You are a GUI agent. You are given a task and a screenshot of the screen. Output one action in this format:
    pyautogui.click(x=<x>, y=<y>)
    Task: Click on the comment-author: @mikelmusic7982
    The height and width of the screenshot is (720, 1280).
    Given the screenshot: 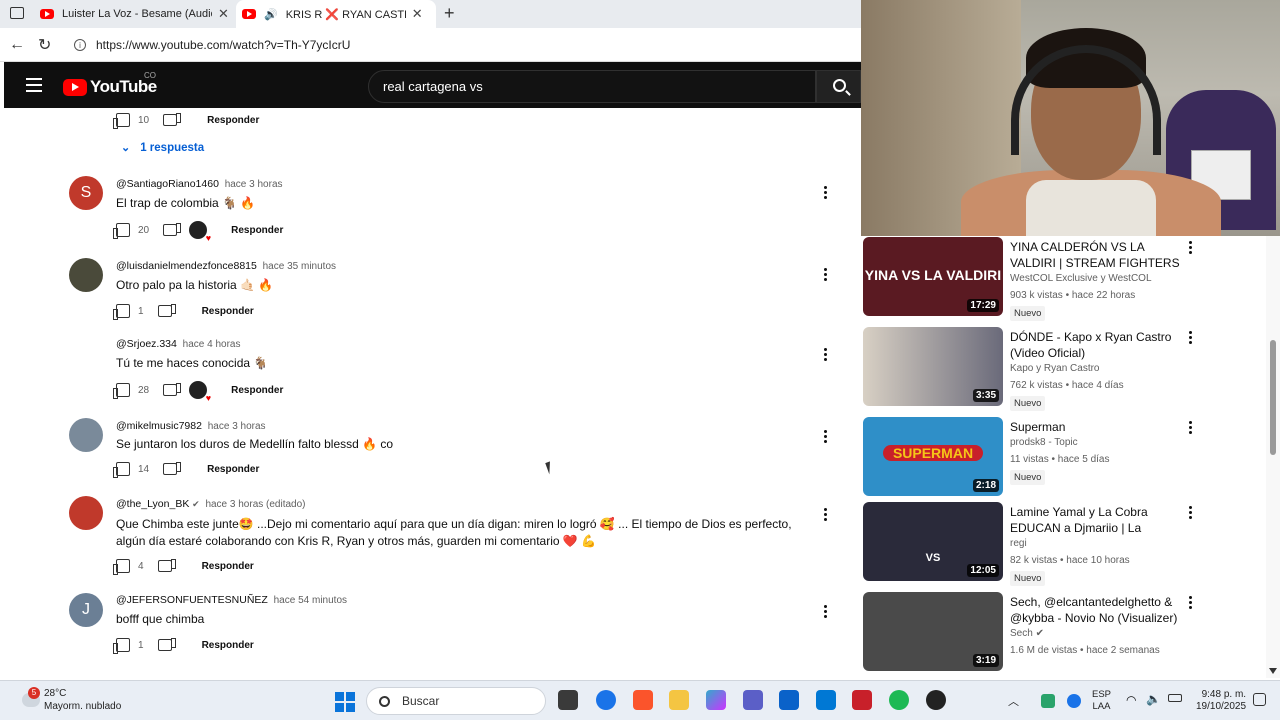 What is the action you would take?
    pyautogui.click(x=159, y=426)
    